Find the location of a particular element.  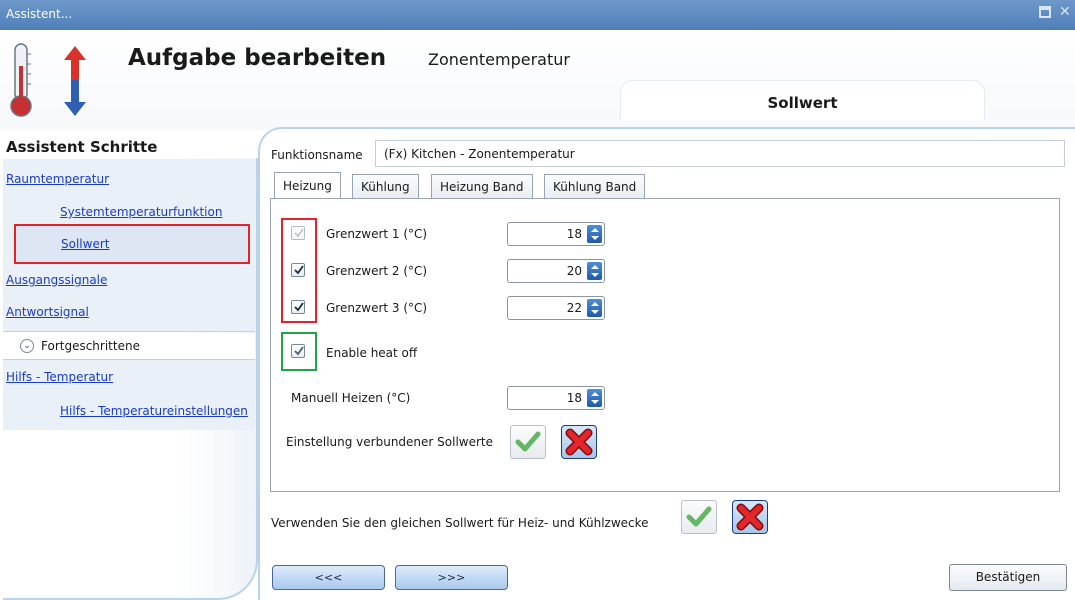

sidebar-item-systemtemperaturfunktion: Systemtemperaturfunktion is located at coordinates (141, 212).